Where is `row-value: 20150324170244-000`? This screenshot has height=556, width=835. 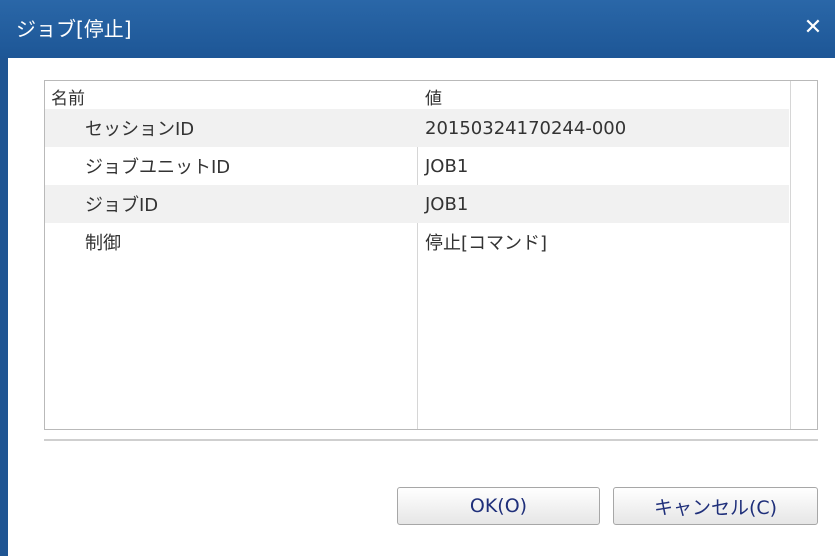
row-value: 20150324170244-000 is located at coordinates (526, 128).